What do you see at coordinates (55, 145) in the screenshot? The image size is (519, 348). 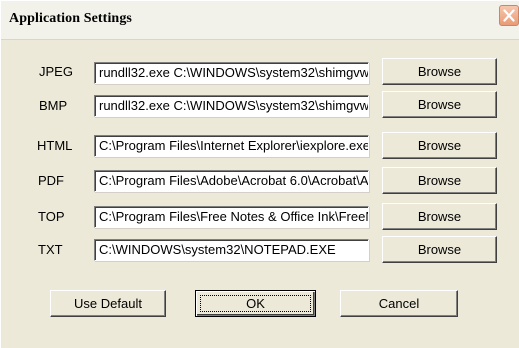 I see `html-label: HTML` at bounding box center [55, 145].